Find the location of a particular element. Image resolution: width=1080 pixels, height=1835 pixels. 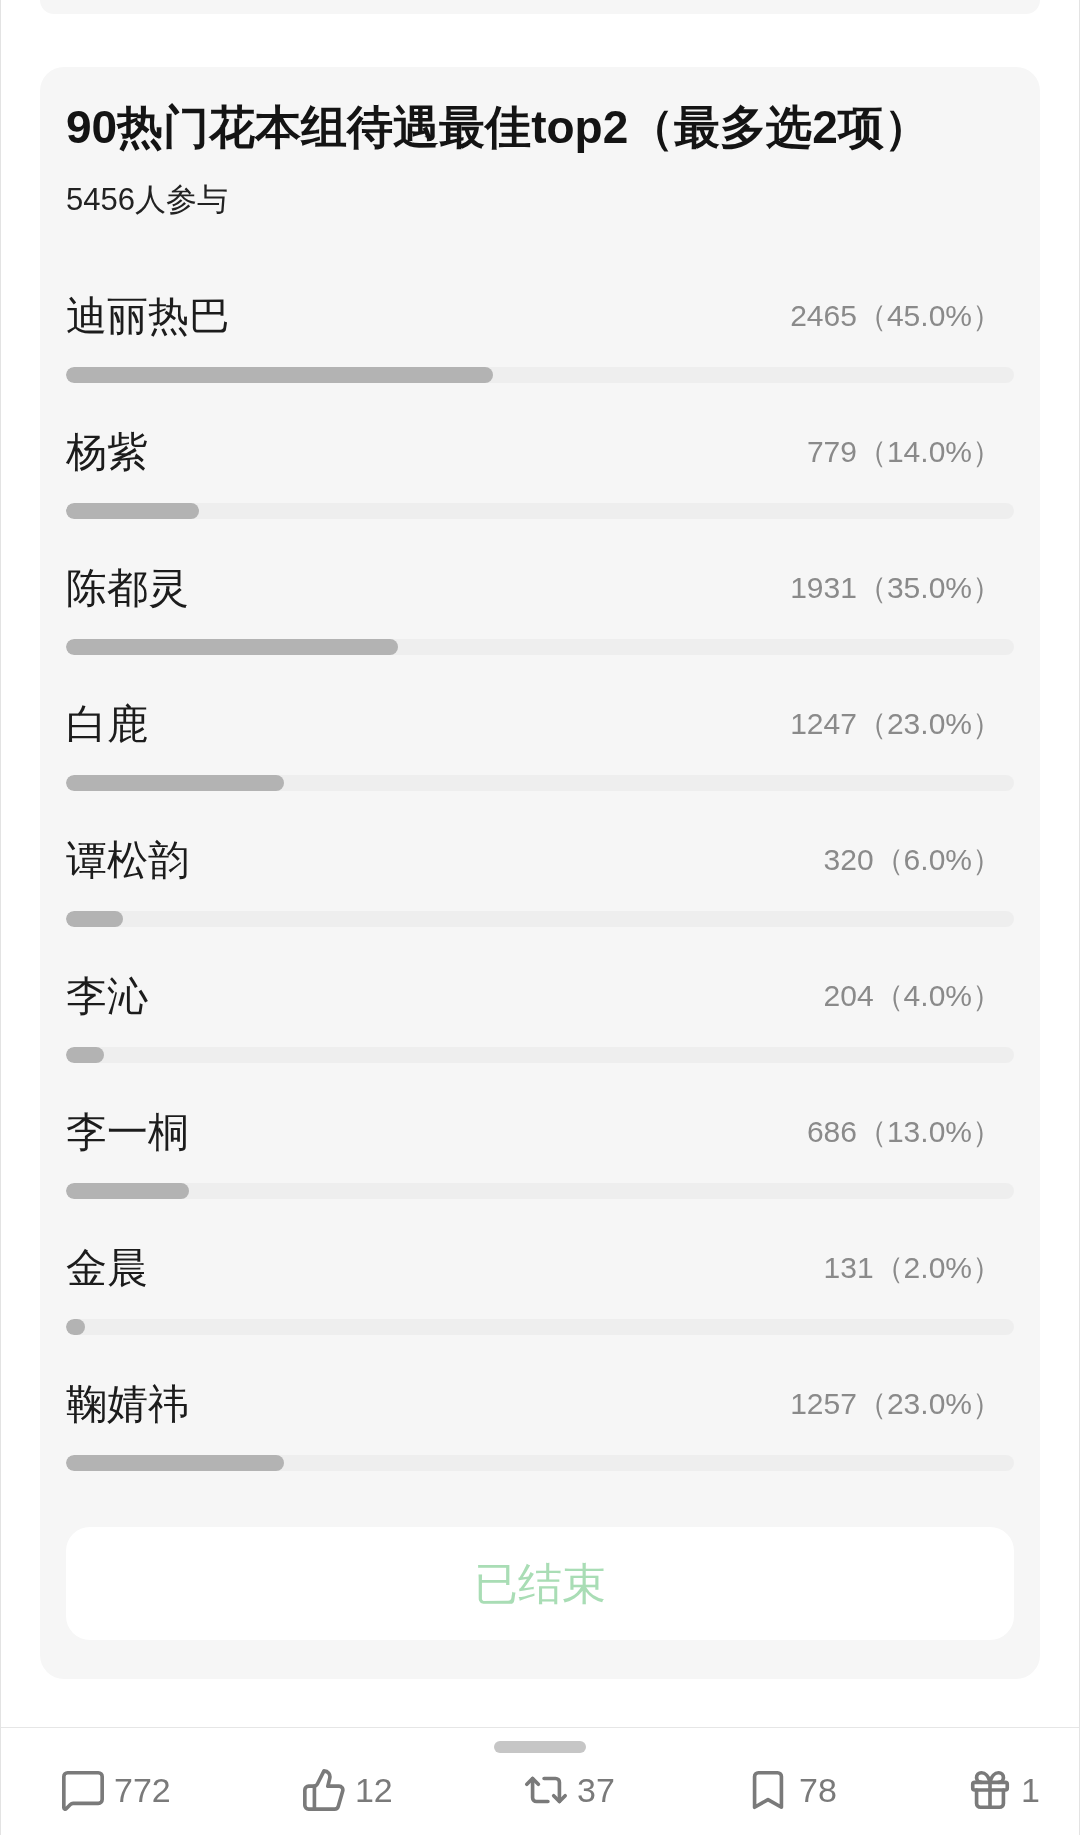

vote-result: 2465（45.0%） is located at coordinates (896, 316).